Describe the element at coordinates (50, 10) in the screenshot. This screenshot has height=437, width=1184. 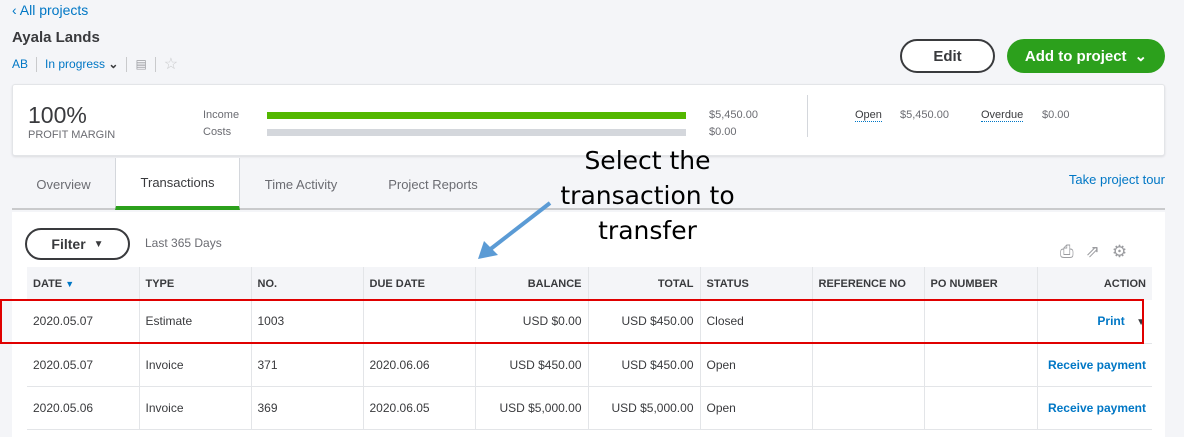
I see `back-link: ‹ All projects` at that location.